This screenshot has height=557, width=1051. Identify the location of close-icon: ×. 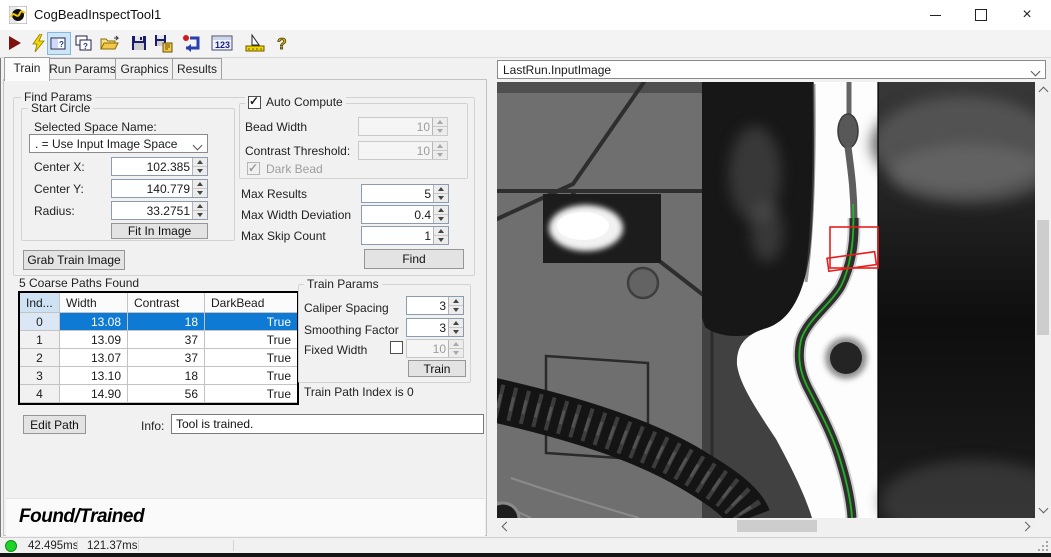
(1027, 14).